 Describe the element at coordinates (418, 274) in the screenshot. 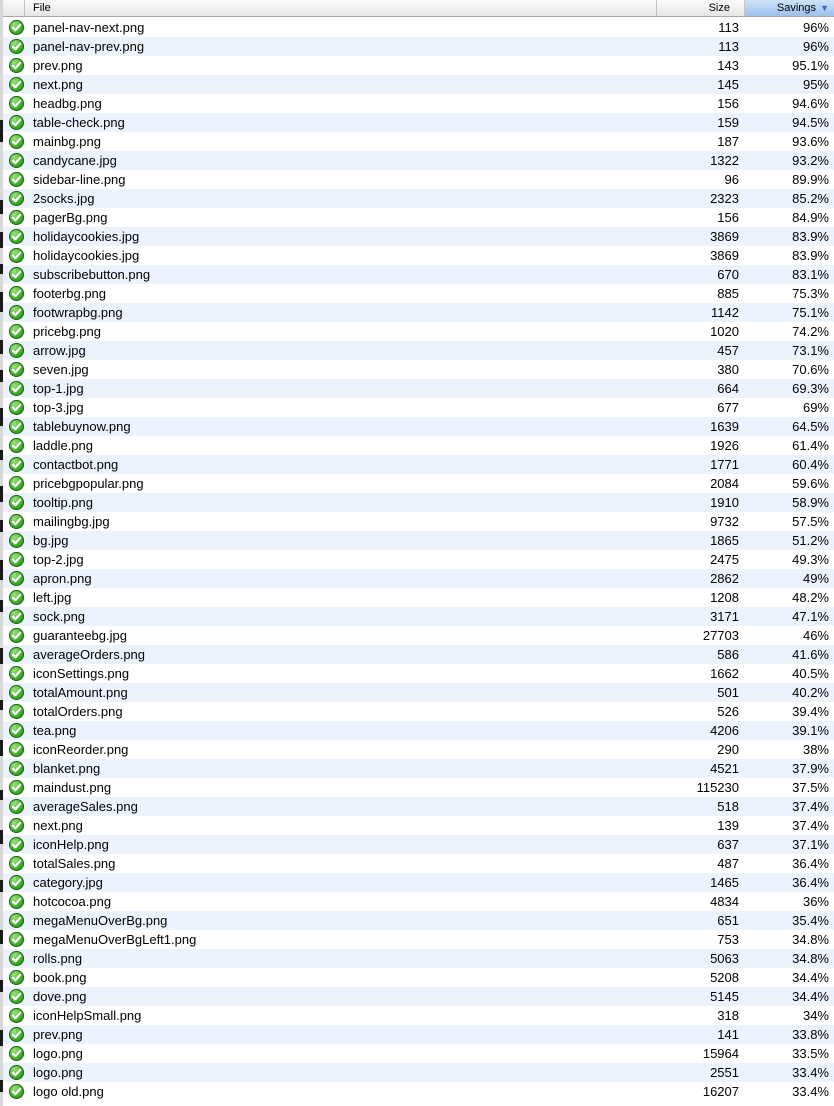

I see `table-row: subscribebutton.png 670 83.1%` at that location.